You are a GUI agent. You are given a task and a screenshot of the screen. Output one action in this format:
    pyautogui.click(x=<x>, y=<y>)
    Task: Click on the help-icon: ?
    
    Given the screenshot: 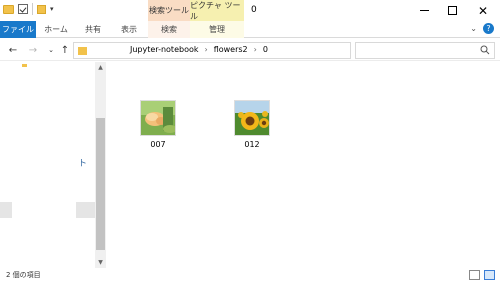 What is the action you would take?
    pyautogui.click(x=488, y=28)
    